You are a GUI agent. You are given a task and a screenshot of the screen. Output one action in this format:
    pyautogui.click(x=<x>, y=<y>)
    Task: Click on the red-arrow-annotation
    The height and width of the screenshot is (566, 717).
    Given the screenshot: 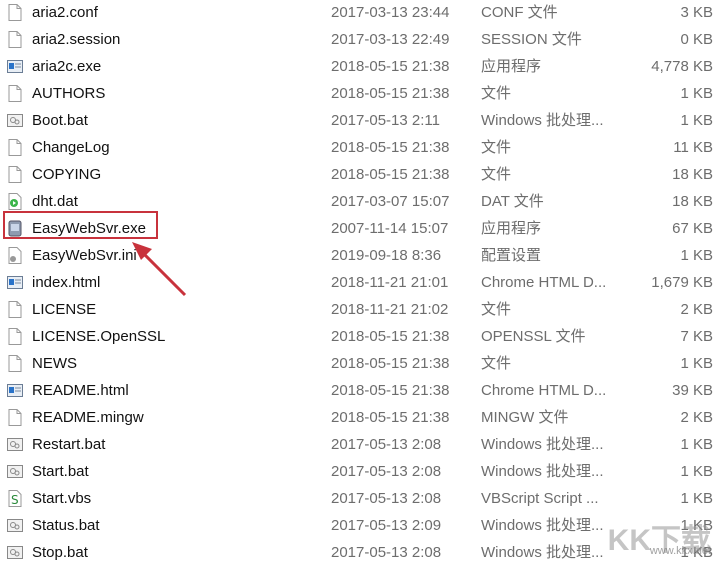 What is the action you would take?
    pyautogui.click(x=159, y=269)
    